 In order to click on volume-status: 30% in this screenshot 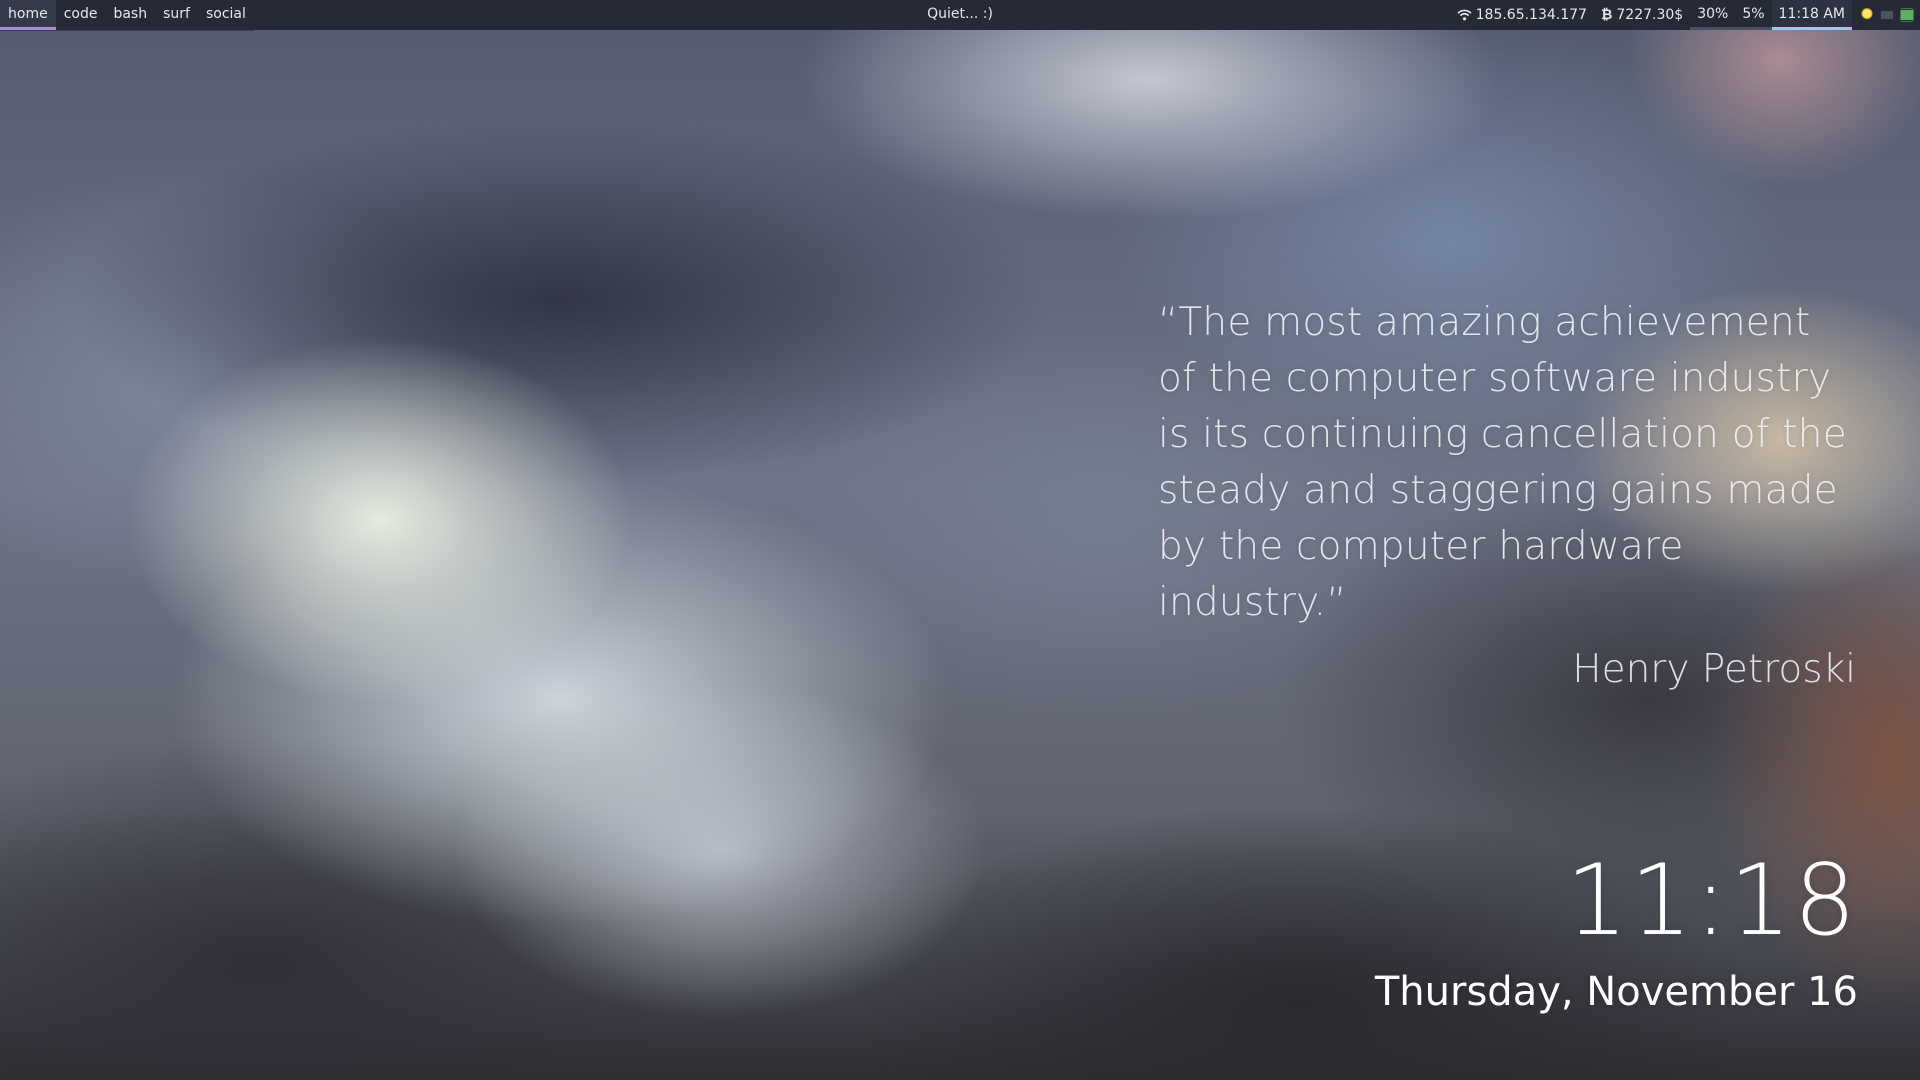, I will do `click(1713, 15)`.